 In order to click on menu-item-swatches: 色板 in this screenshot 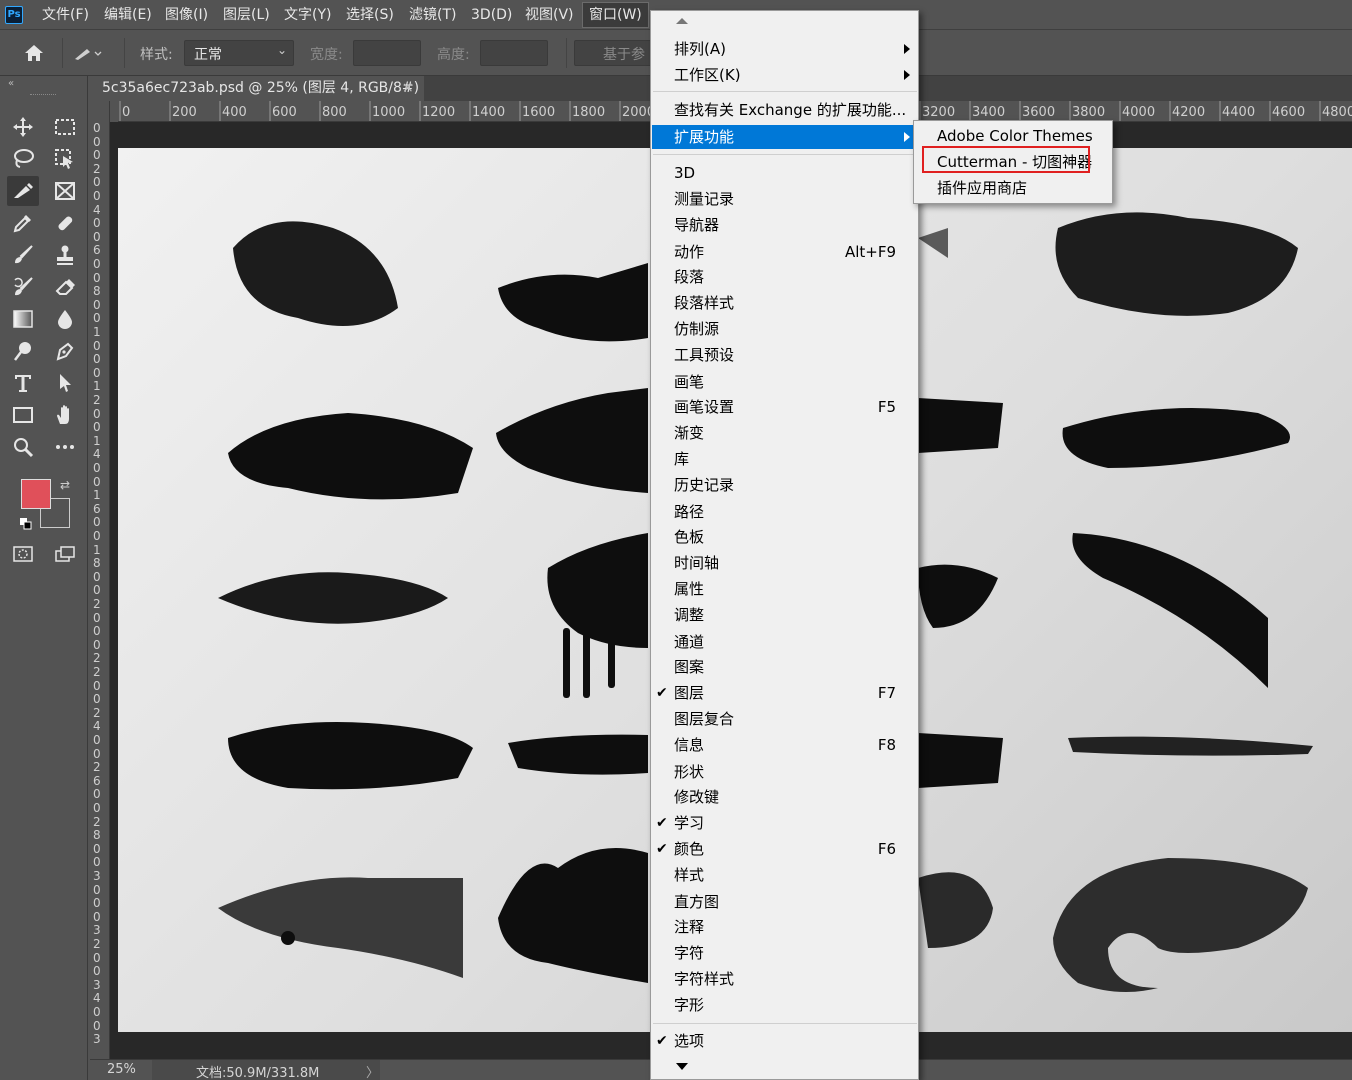, I will do `click(785, 537)`.